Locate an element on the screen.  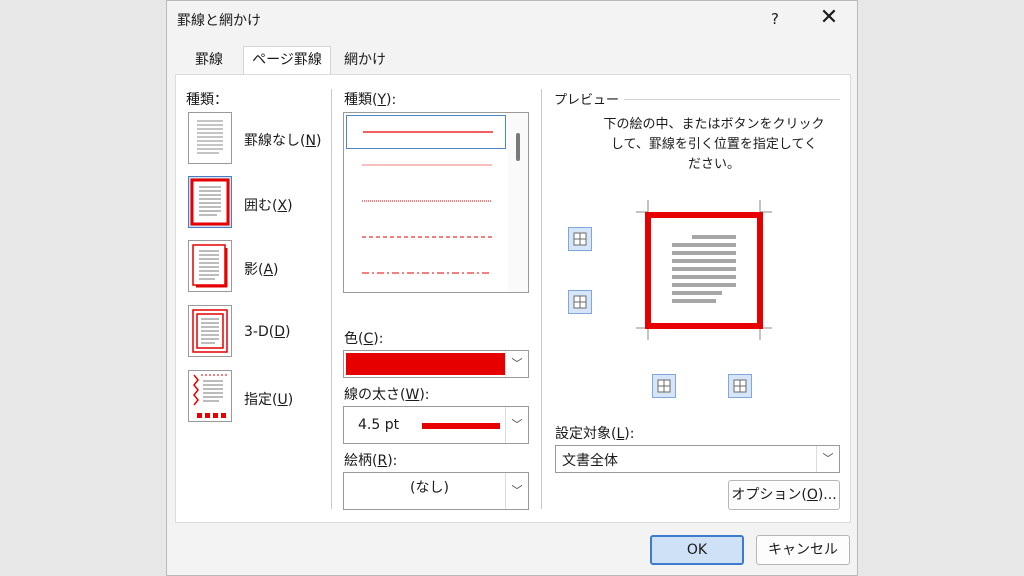
top-border-button is located at coordinates (580, 239).